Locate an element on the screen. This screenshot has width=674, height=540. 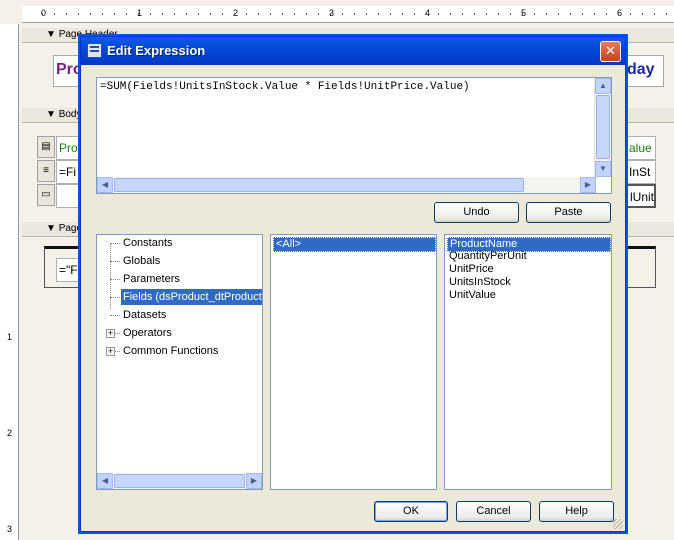
row-detail-icon: ≡ is located at coordinates (46, 170).